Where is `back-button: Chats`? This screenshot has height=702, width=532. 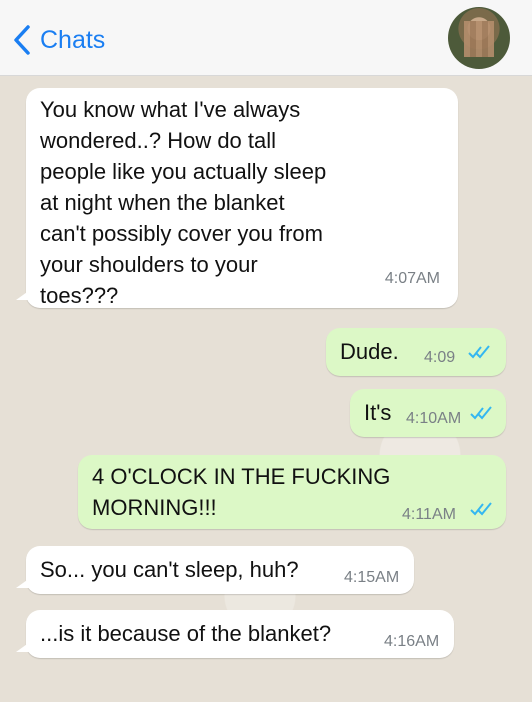 back-button: Chats is located at coordinates (58, 40).